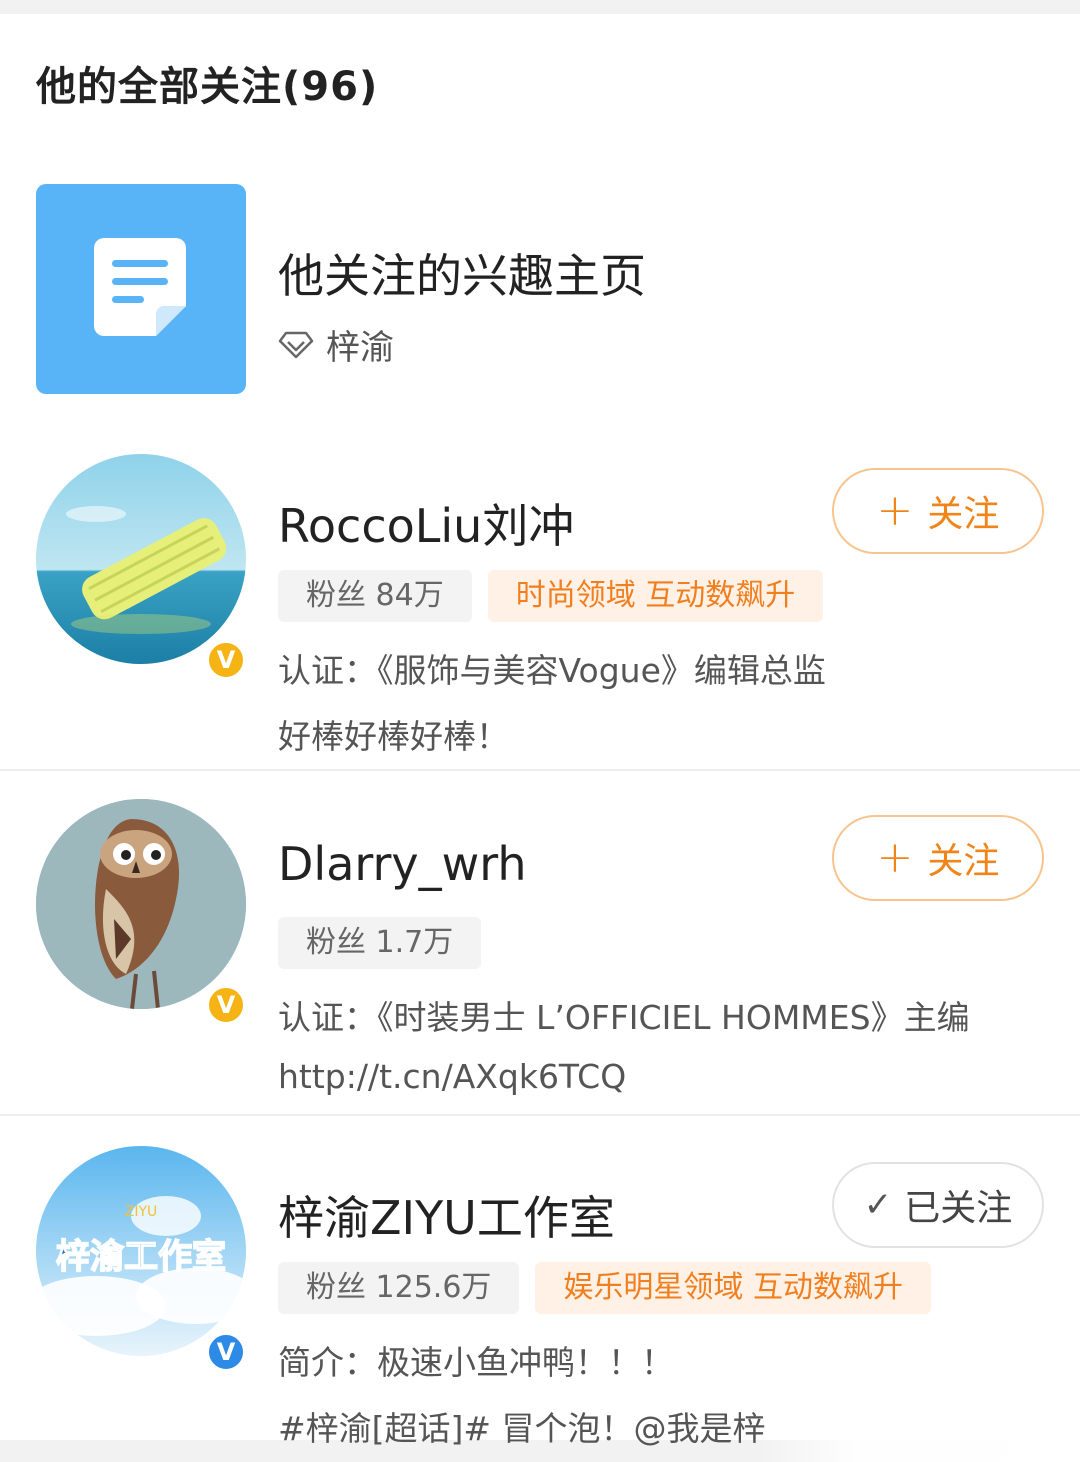 The width and height of the screenshot is (1080, 1462). I want to click on user-tags: 粉丝 125.6万 娱乐明星领域 互动数飙升, so click(612, 1288).